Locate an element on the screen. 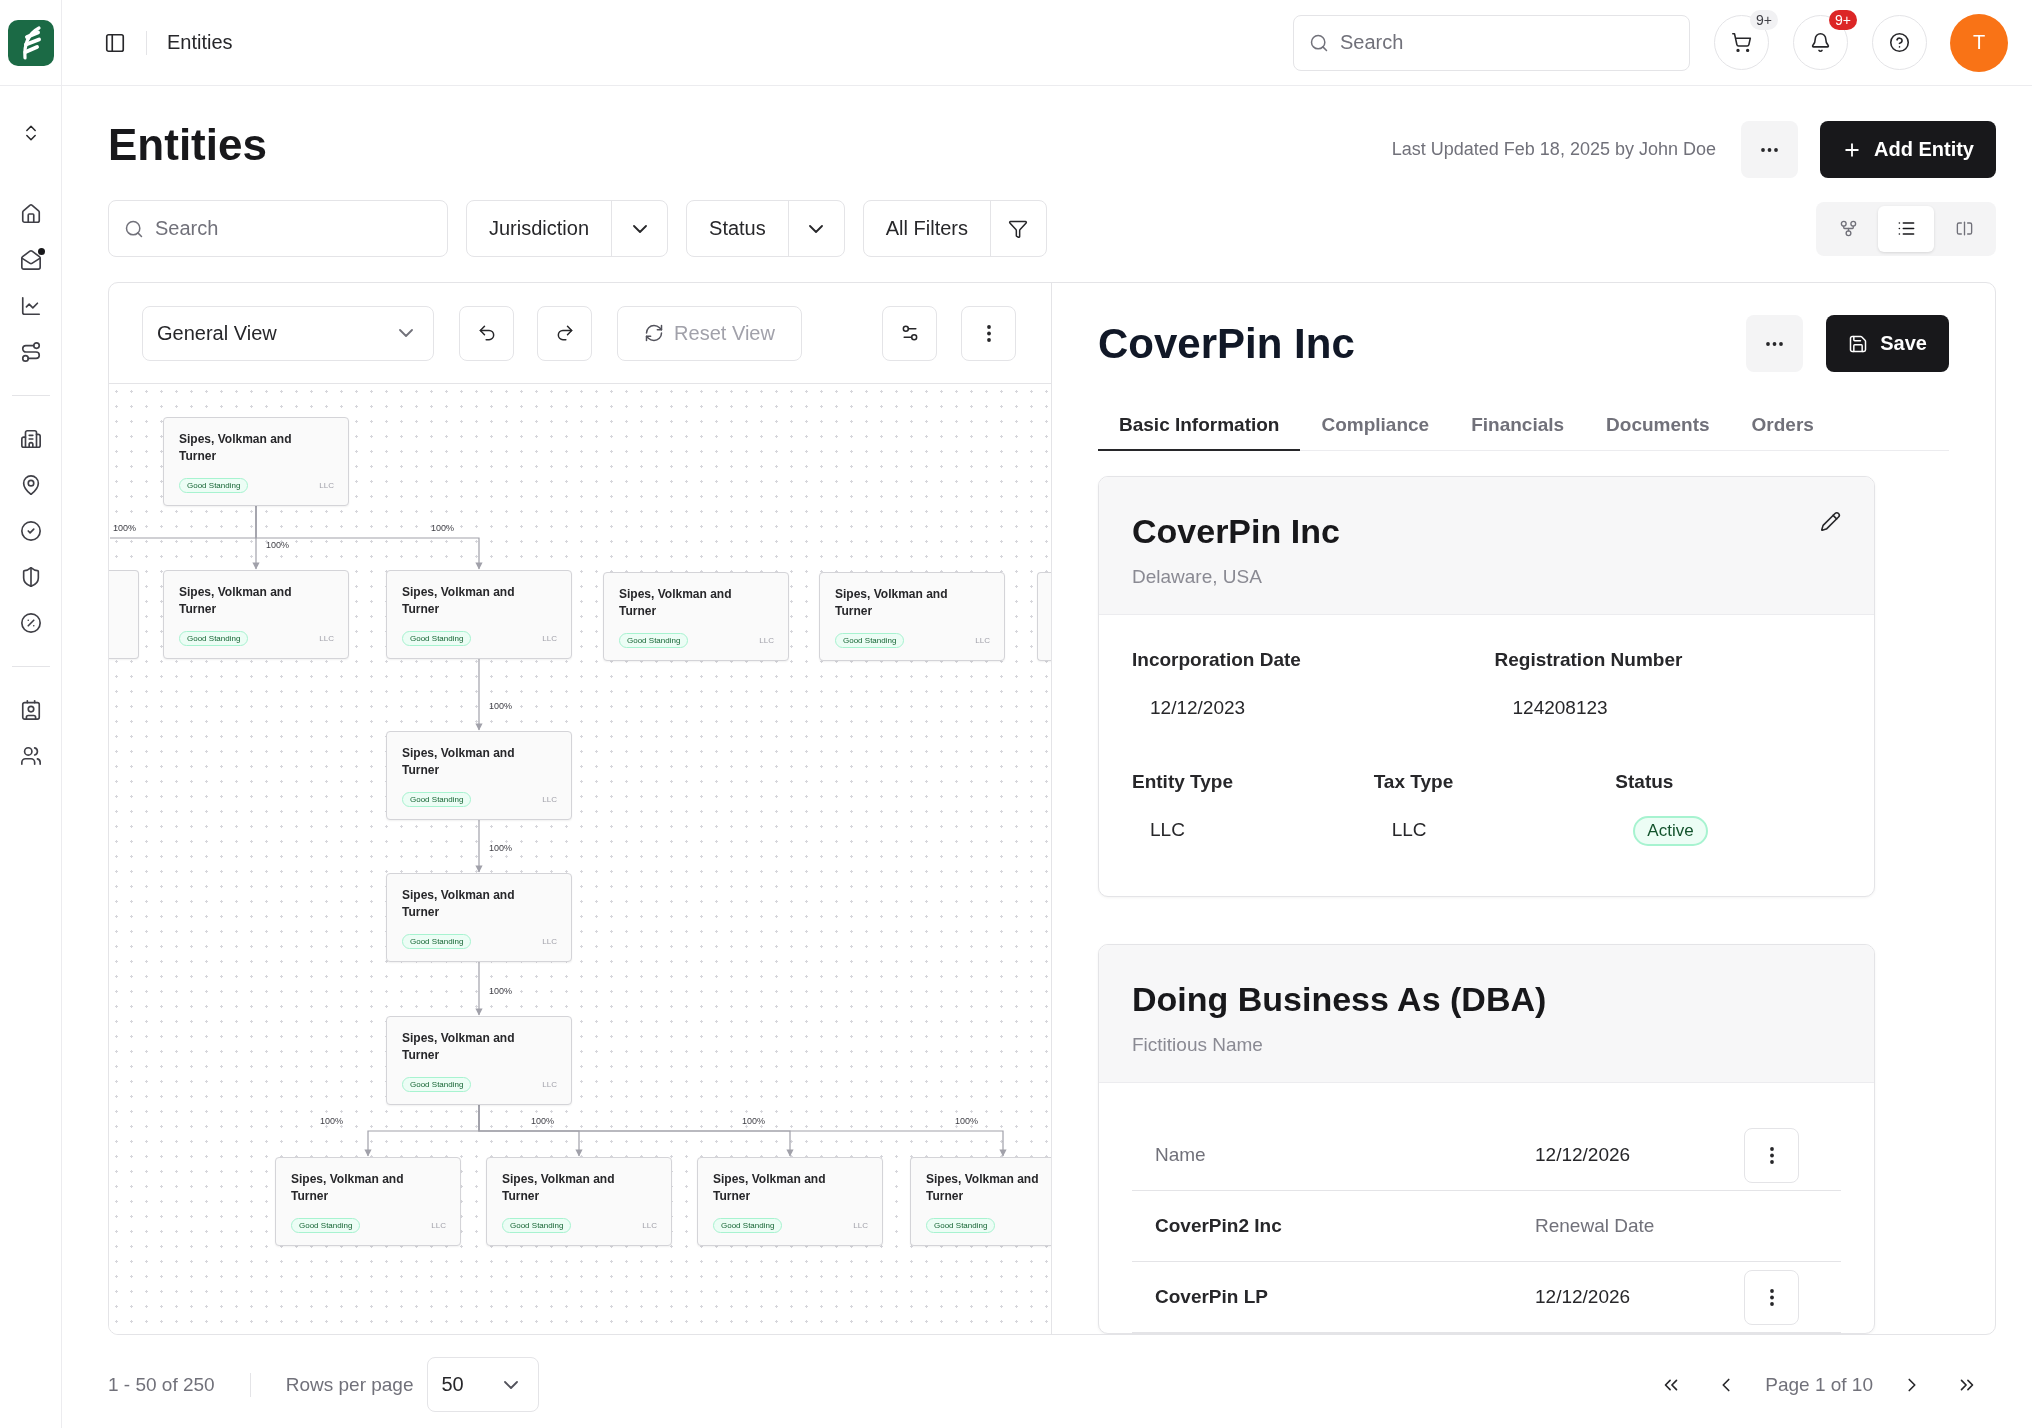 Image resolution: width=2032 pixels, height=1428 pixels. contact-card-icon is located at coordinates (30, 710).